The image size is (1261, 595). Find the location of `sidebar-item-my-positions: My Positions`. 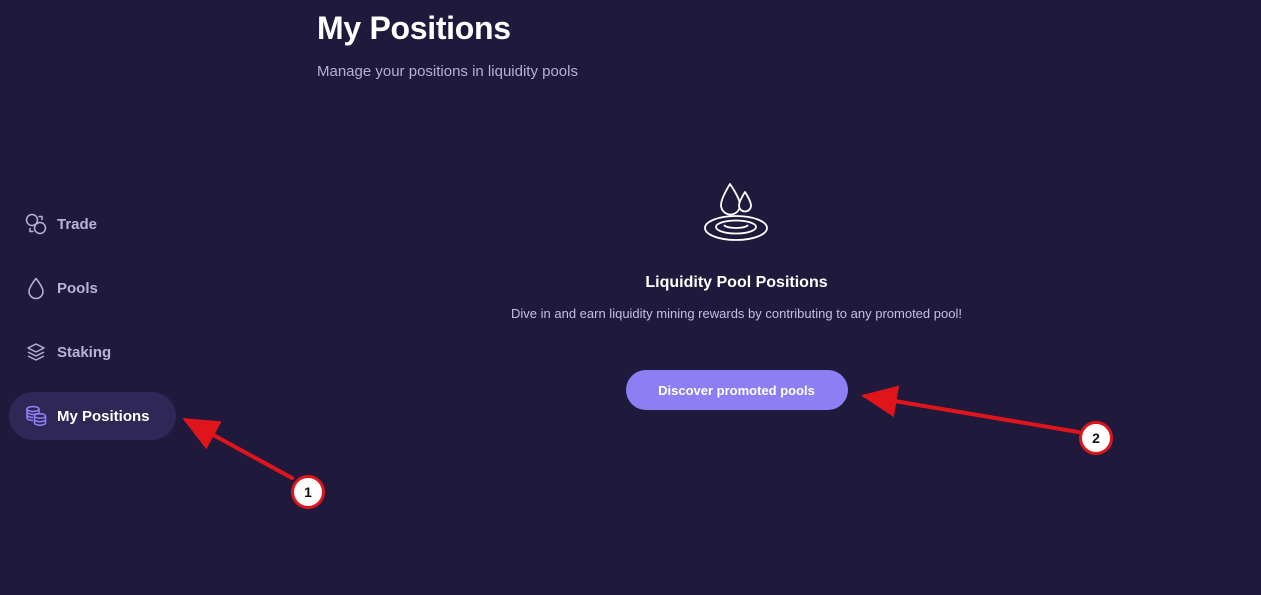

sidebar-item-my-positions: My Positions is located at coordinates (92, 416).